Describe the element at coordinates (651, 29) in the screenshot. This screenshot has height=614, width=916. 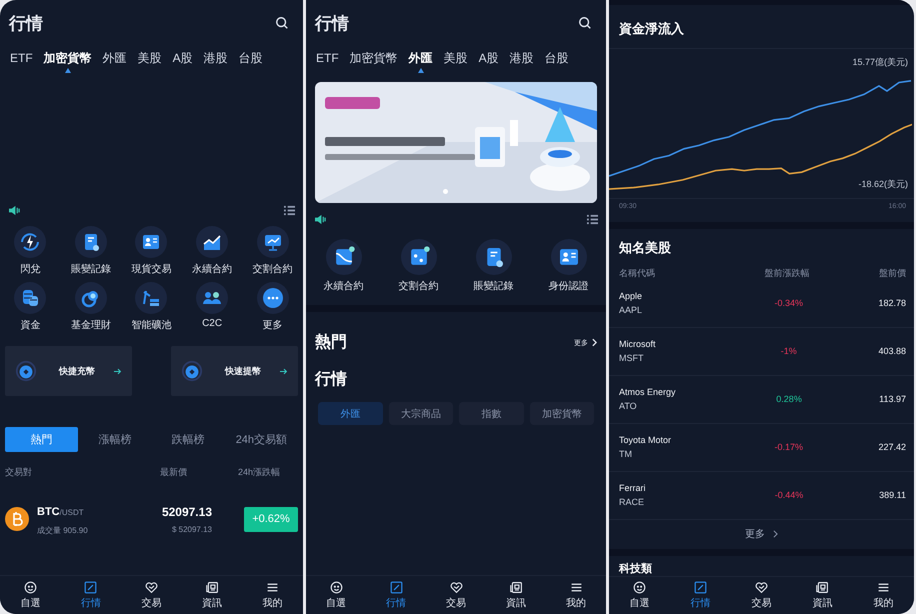
I see `section-title: 資金淨流入` at that location.